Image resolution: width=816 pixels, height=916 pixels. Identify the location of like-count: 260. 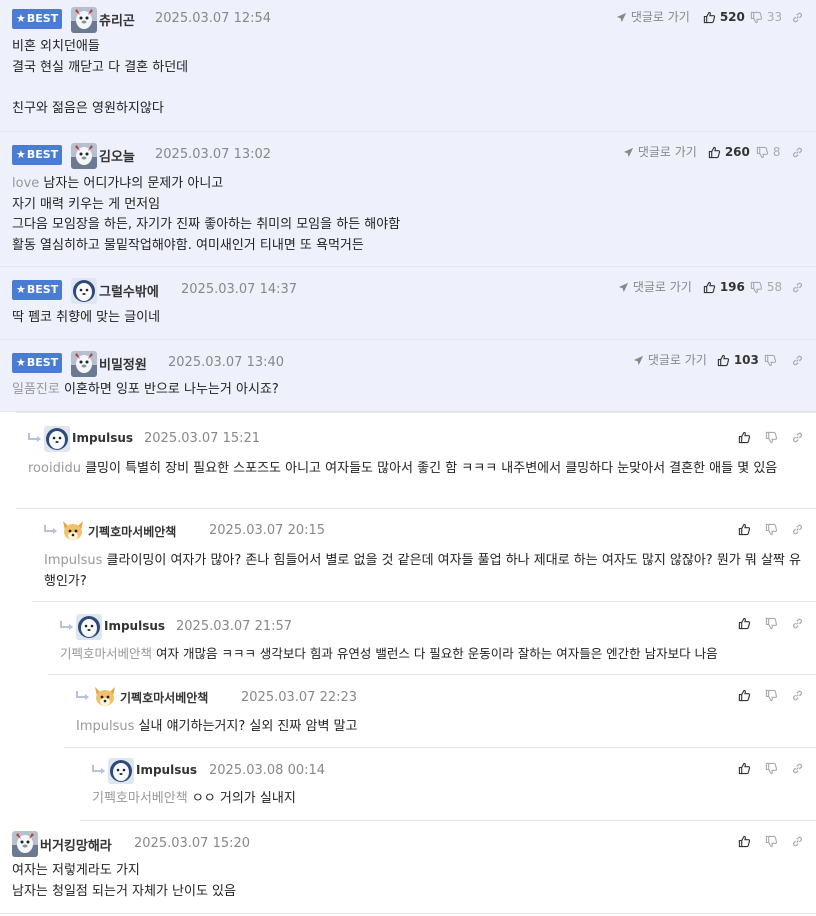
(737, 152).